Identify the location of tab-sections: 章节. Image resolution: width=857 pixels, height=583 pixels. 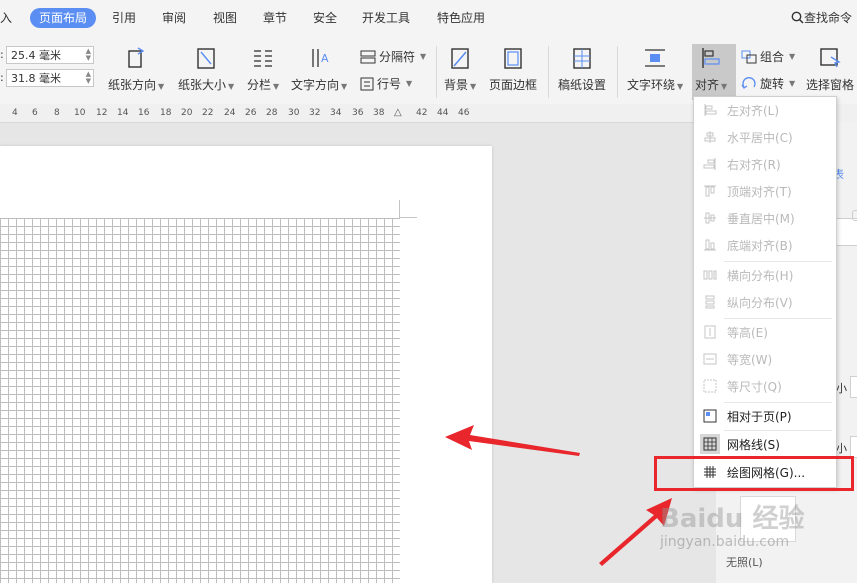
(275, 18).